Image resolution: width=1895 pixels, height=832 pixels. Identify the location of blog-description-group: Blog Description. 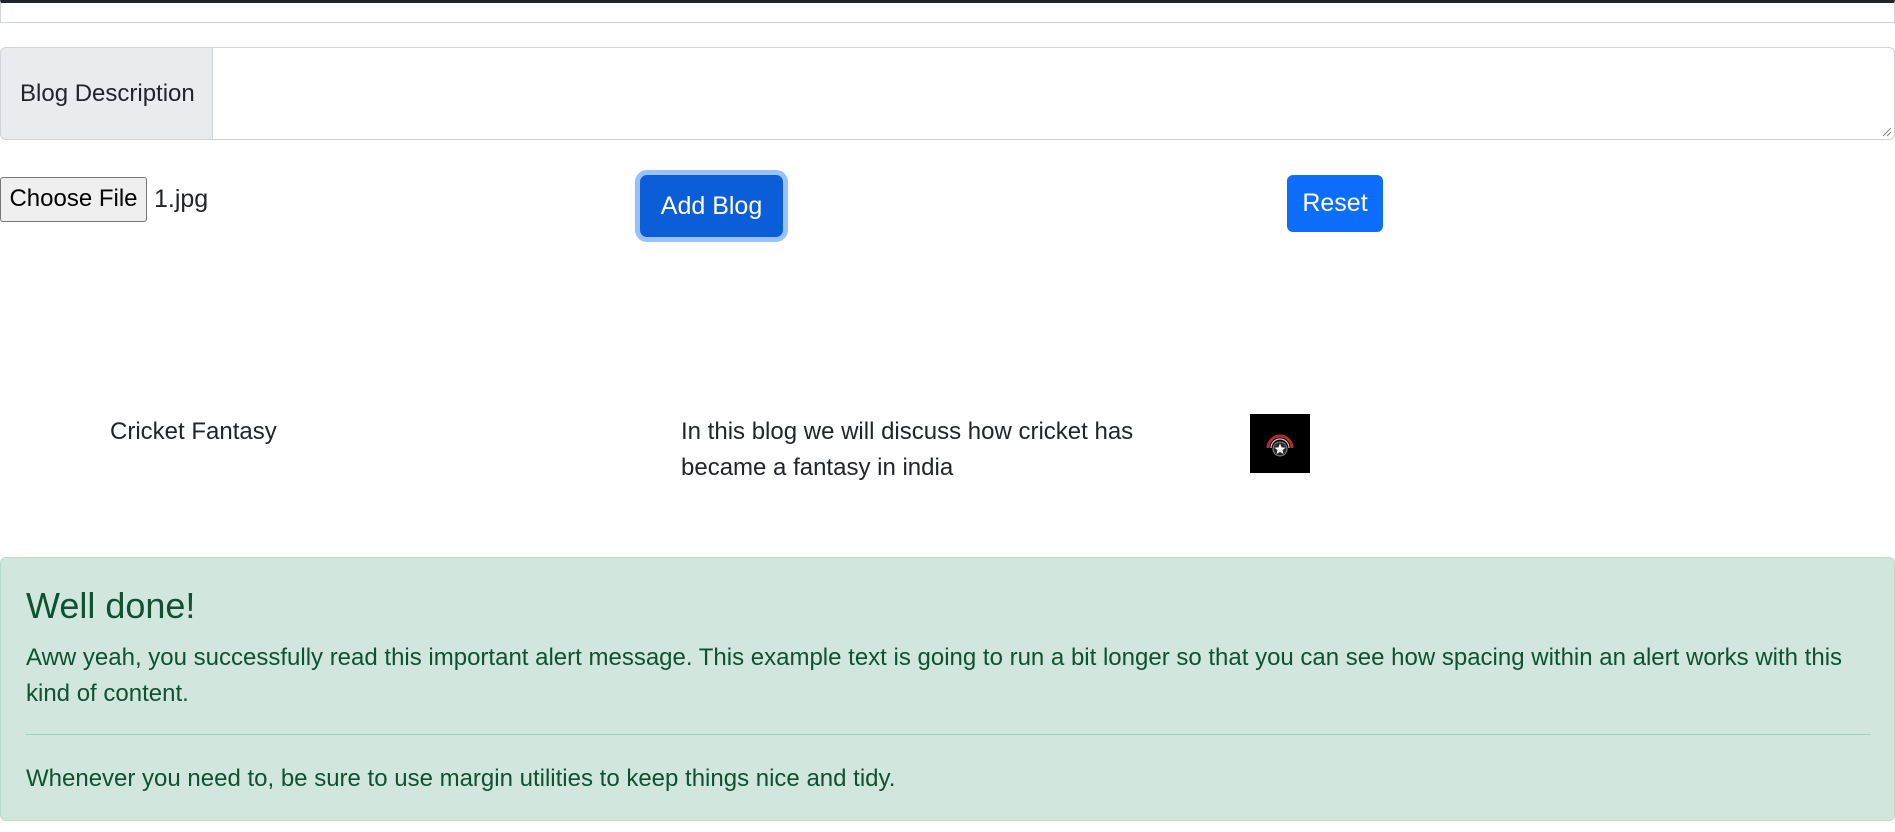
(947, 93).